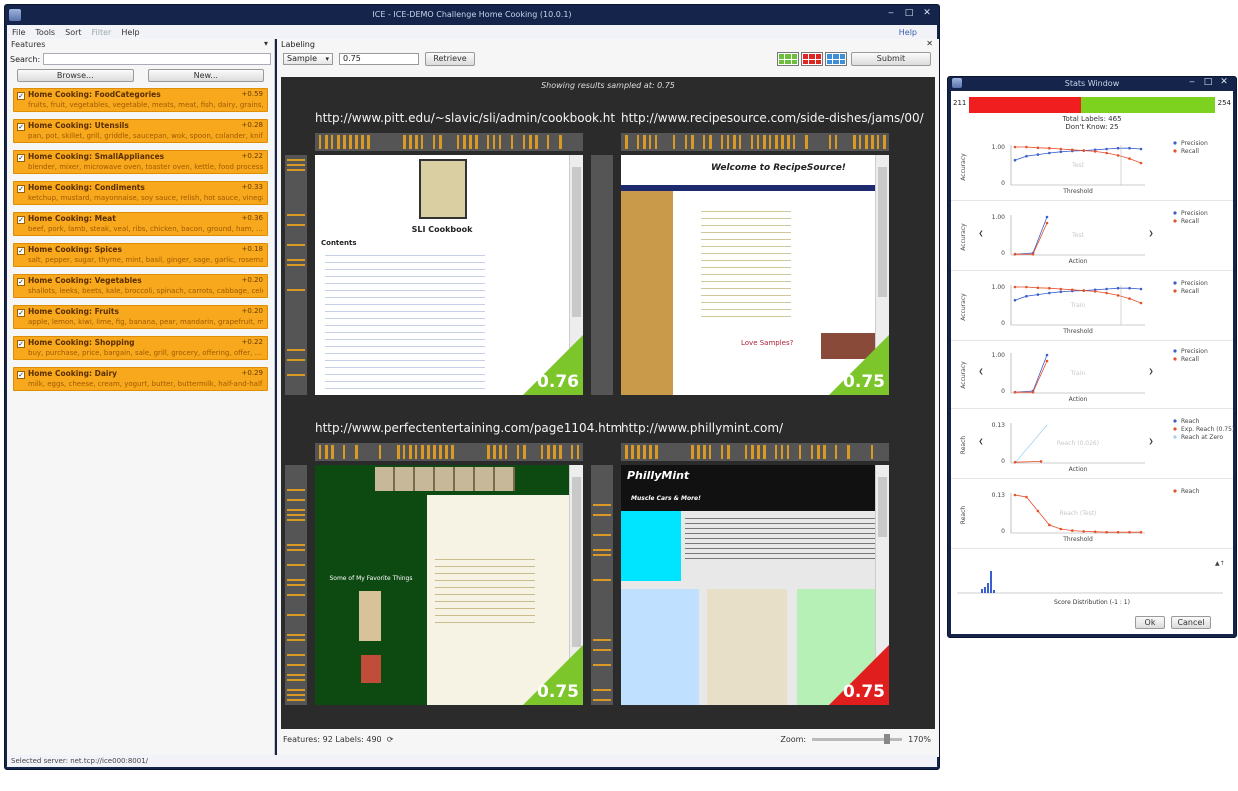 This screenshot has width=1238, height=791. Describe the element at coordinates (1191, 622) in the screenshot. I see `cancel-button: Cancel` at that location.